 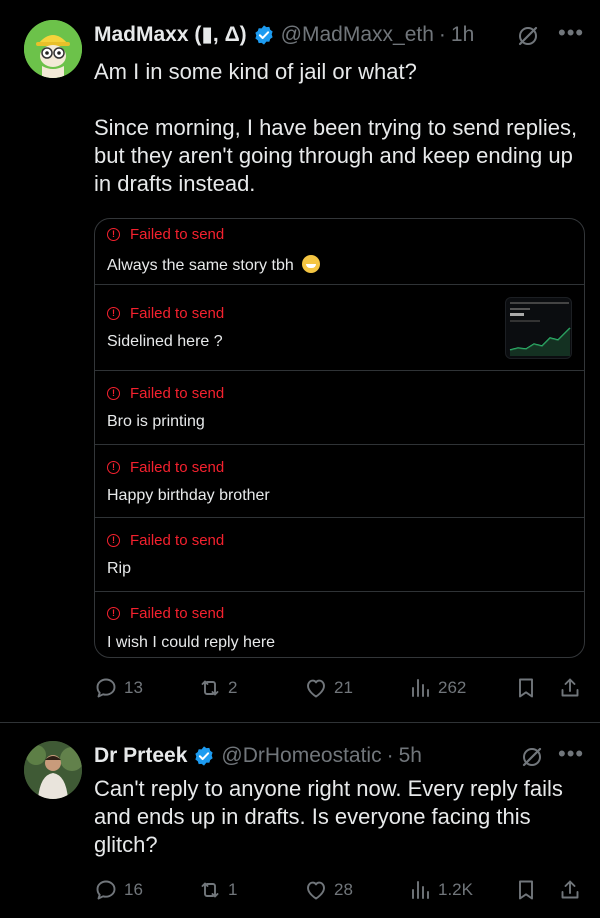 What do you see at coordinates (328, 688) in the screenshot?
I see `like-button: 21` at bounding box center [328, 688].